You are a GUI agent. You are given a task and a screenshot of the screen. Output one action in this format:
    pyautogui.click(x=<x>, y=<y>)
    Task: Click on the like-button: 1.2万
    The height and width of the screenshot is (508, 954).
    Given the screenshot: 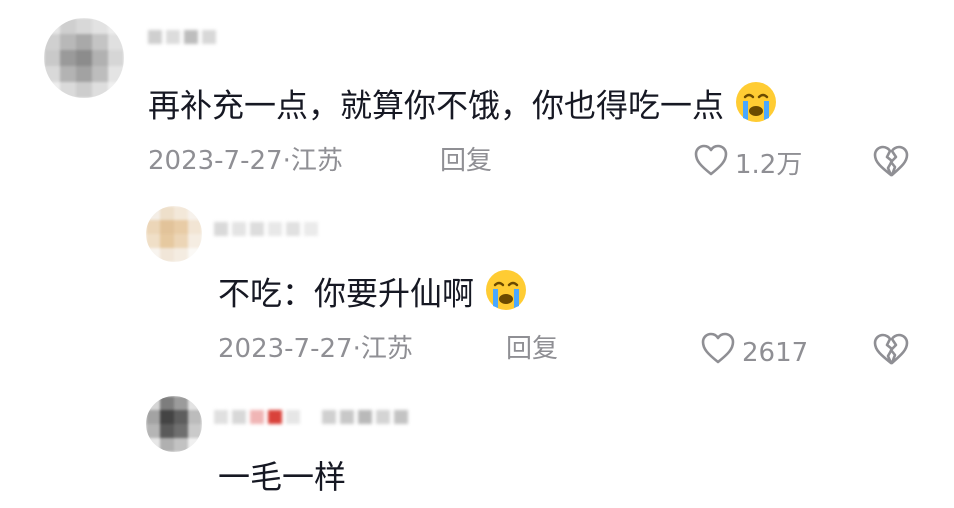 What is the action you would take?
    pyautogui.click(x=747, y=165)
    